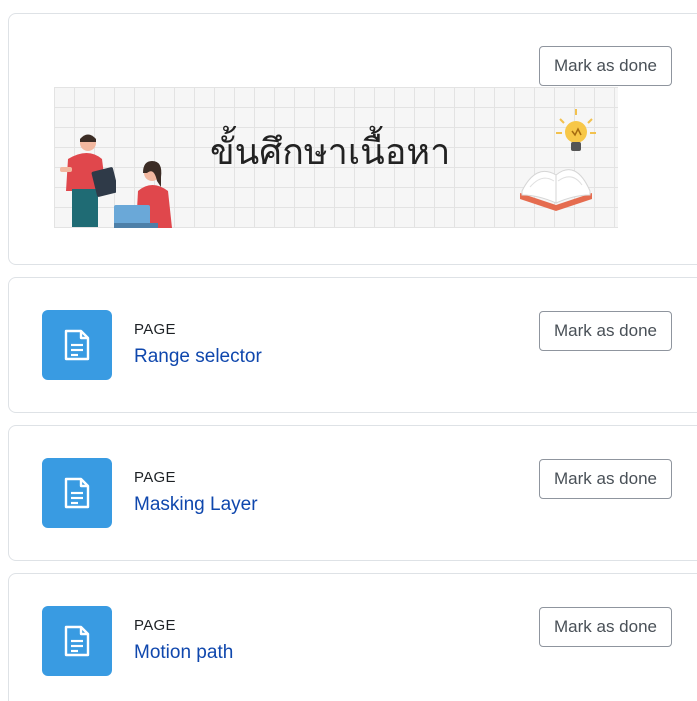 The height and width of the screenshot is (701, 697). What do you see at coordinates (330, 152) in the screenshot?
I see `banner-title: ขั้นศึกษาเนื้อหา` at bounding box center [330, 152].